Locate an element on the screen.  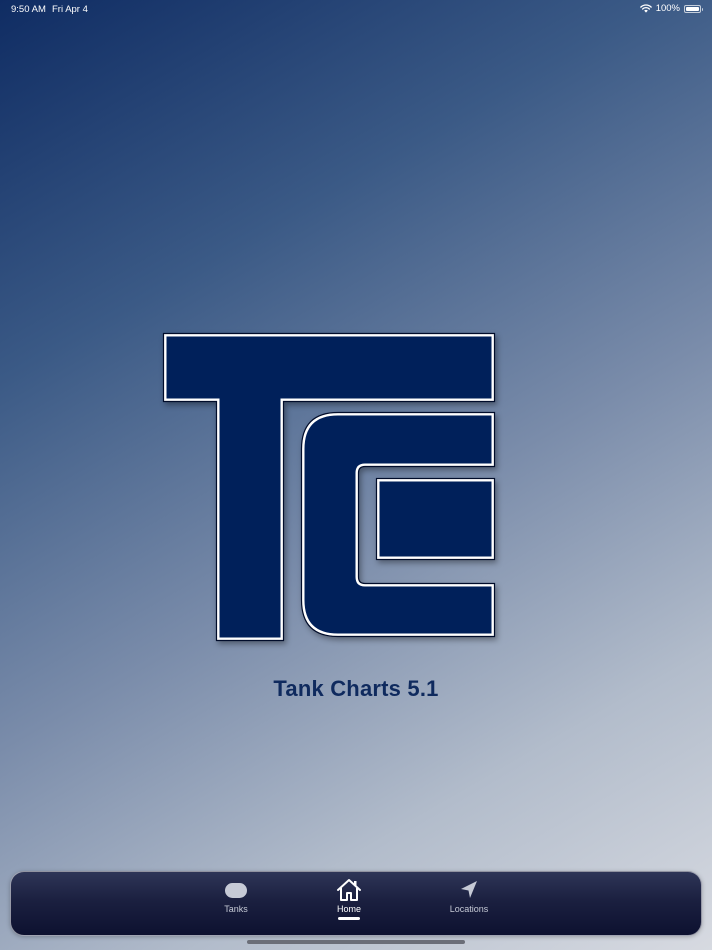
battery-level-fill is located at coordinates (692, 8).